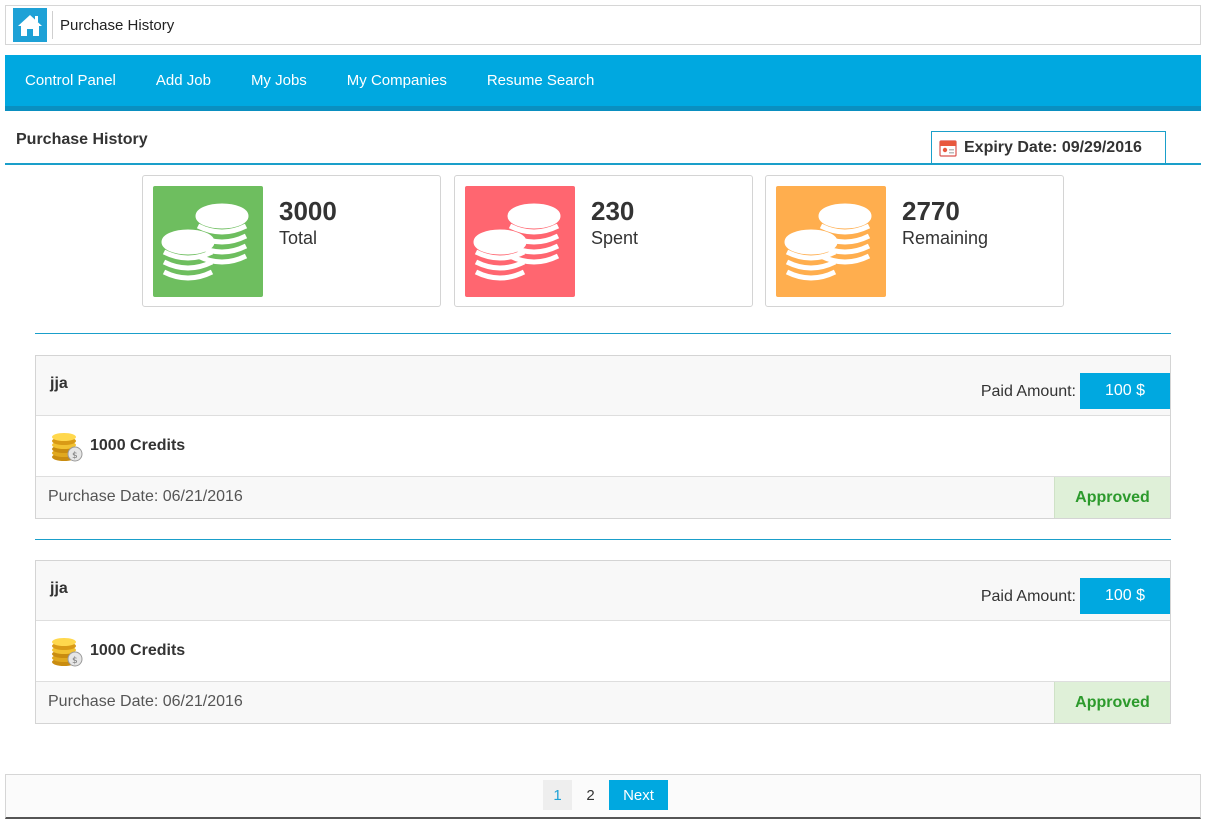 This screenshot has width=1205, height=819. I want to click on stat-card-spent: 230 Spent, so click(603, 241).